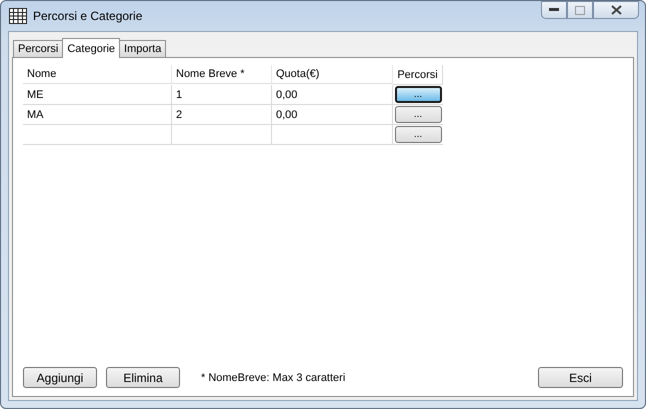  I want to click on tab: Percorsi, so click(38, 48).